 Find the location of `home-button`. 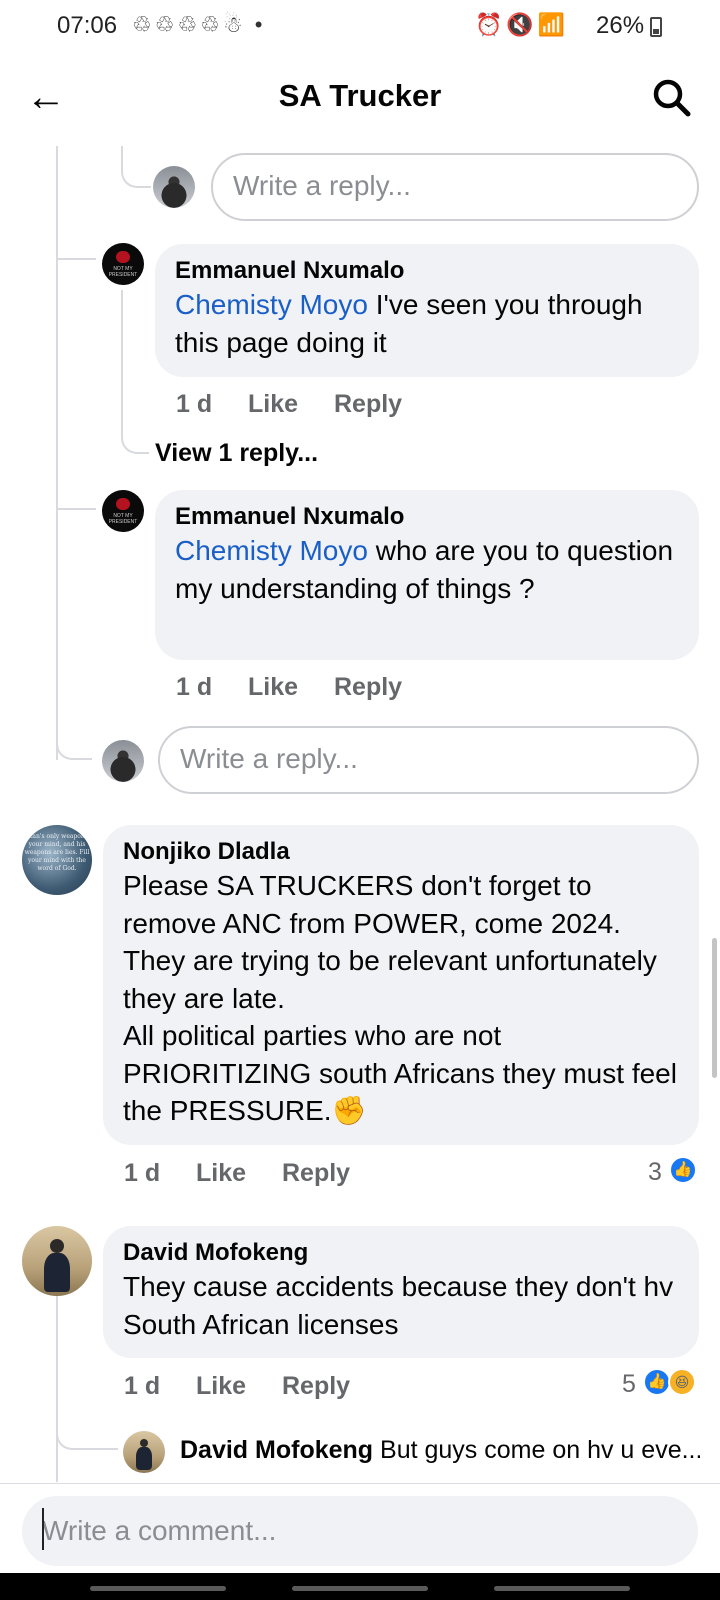

home-button is located at coordinates (360, 1588).